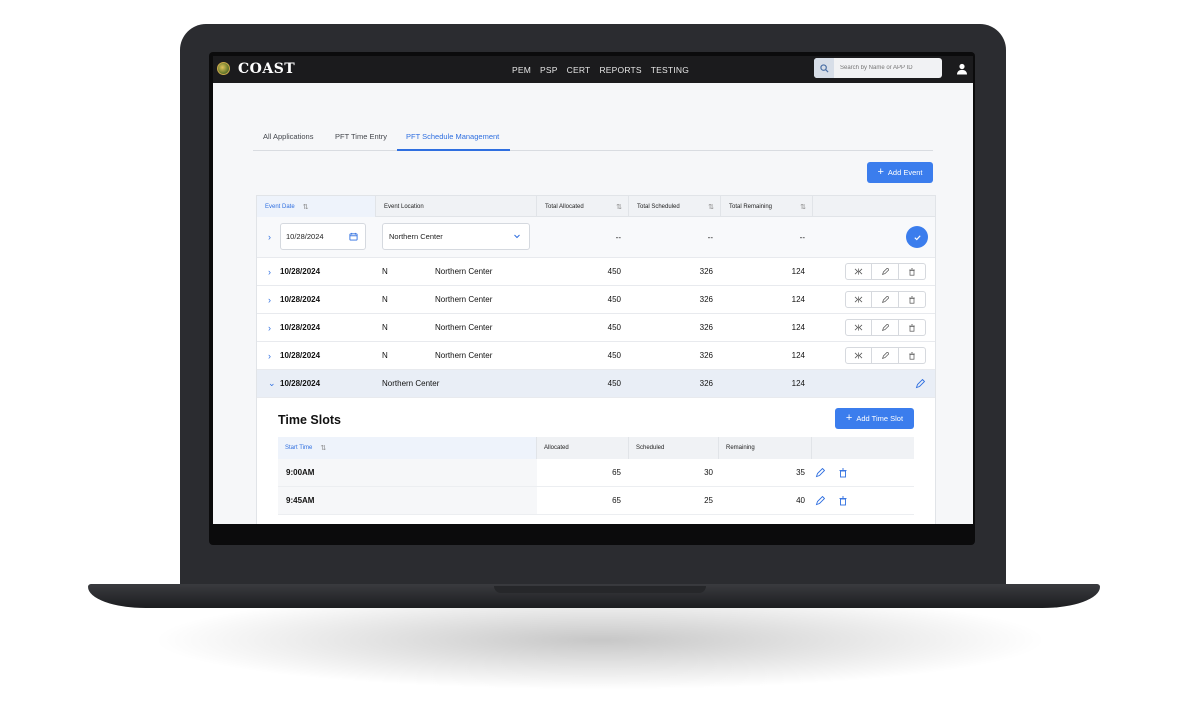  Describe the element at coordinates (800, 500) in the screenshot. I see `slot-remaining: 40` at that location.